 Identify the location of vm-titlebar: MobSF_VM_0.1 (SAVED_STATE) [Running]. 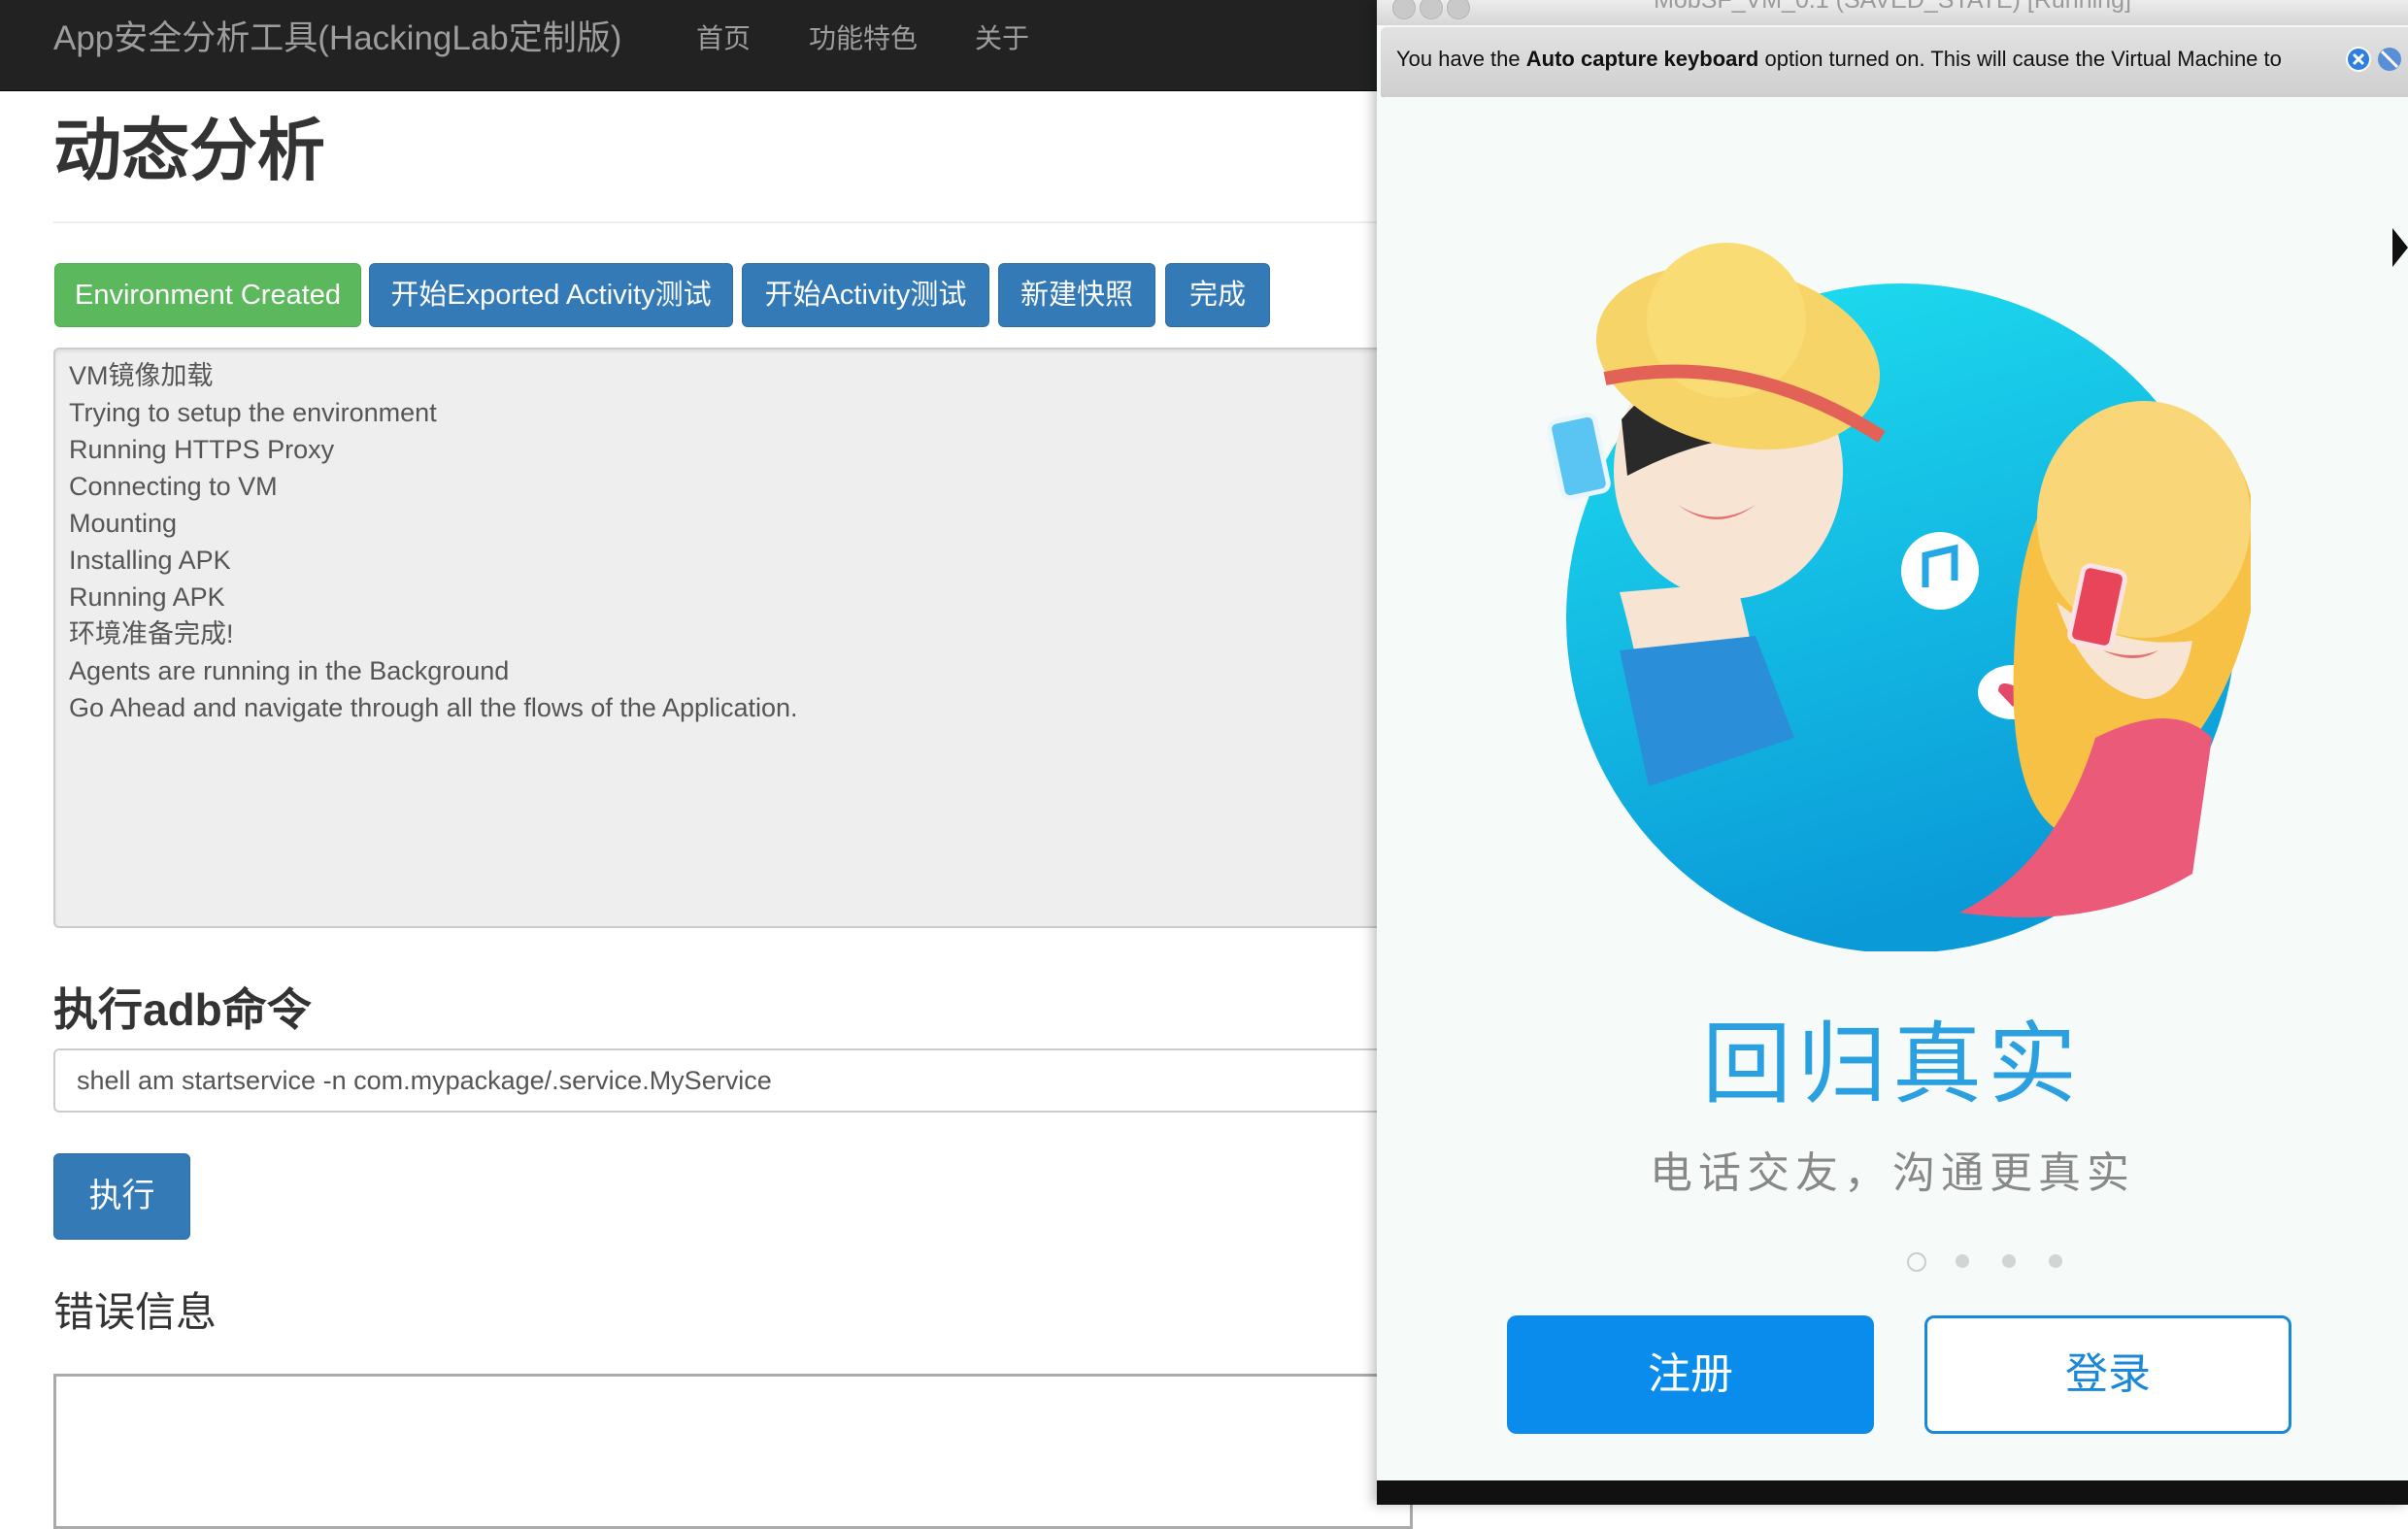
(1893, 12).